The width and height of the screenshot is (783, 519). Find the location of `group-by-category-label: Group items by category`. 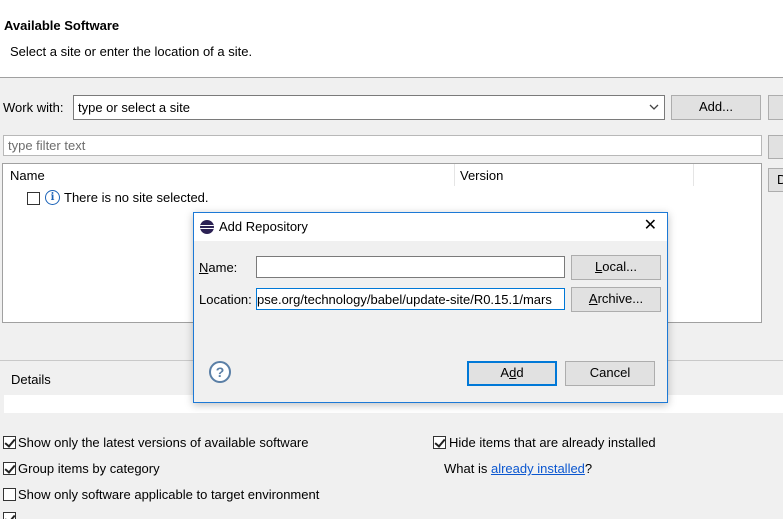

group-by-category-label: Group items by category is located at coordinates (89, 468).